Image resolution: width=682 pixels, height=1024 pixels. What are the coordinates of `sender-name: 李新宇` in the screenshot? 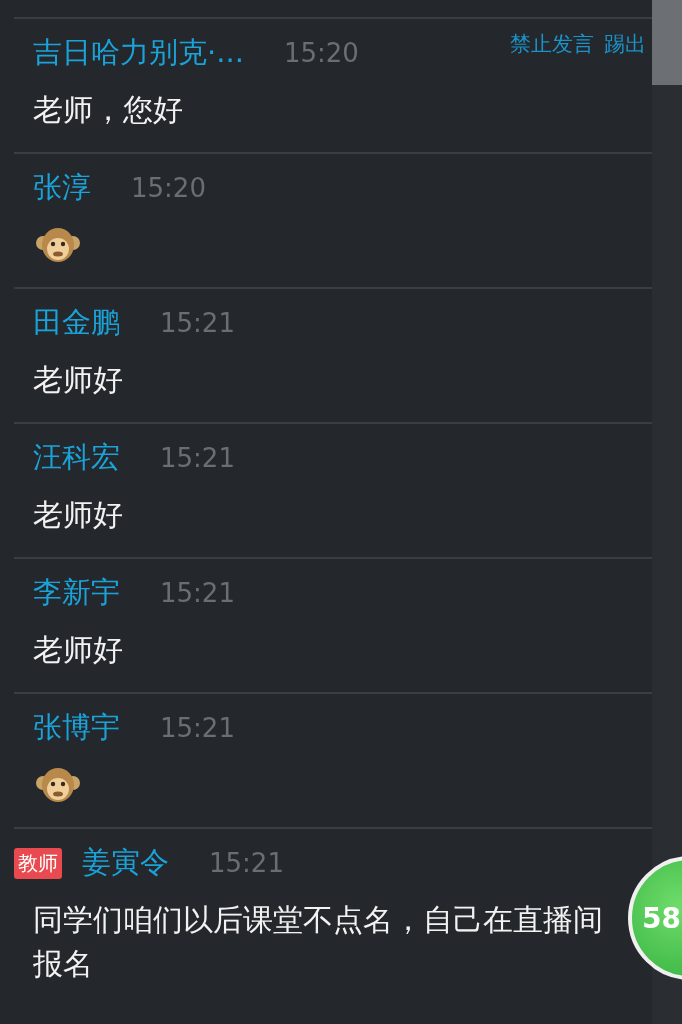 It's located at (76, 592).